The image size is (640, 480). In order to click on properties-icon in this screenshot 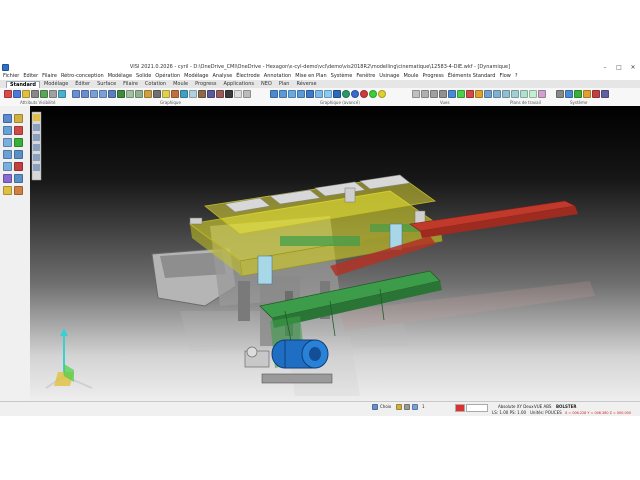, I will do `click(36, 147)`.